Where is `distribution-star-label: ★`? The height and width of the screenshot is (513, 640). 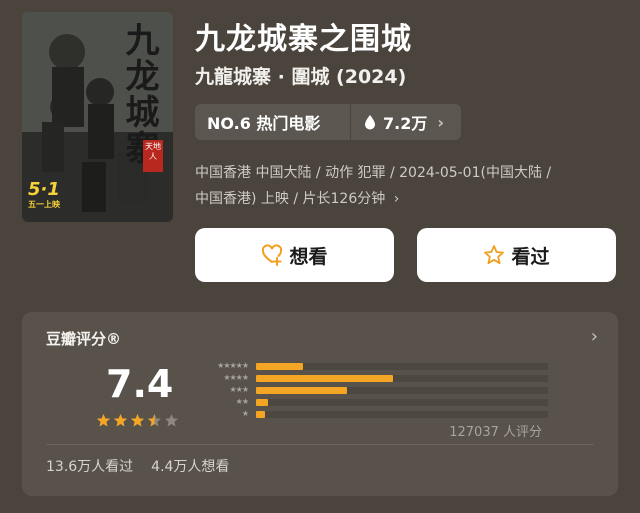
distribution-star-label: ★ is located at coordinates (219, 414).